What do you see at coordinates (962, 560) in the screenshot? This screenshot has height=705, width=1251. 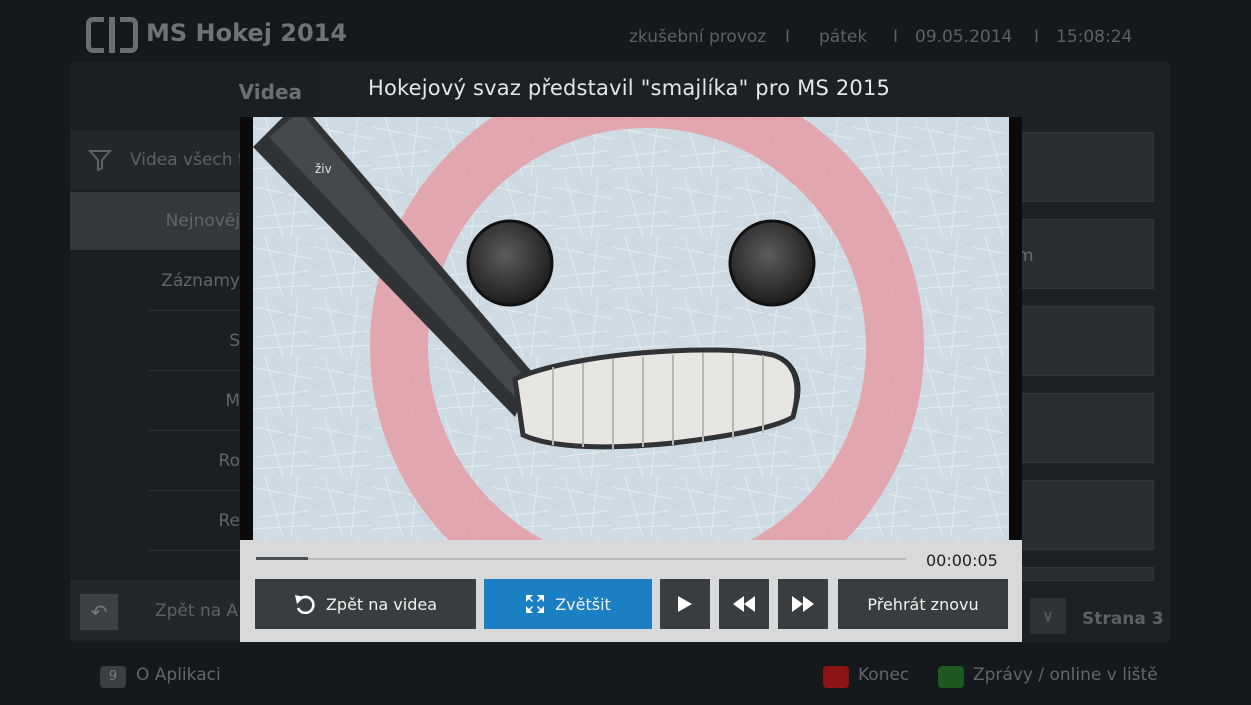 I see `elapsed-time: 00:00:05` at bounding box center [962, 560].